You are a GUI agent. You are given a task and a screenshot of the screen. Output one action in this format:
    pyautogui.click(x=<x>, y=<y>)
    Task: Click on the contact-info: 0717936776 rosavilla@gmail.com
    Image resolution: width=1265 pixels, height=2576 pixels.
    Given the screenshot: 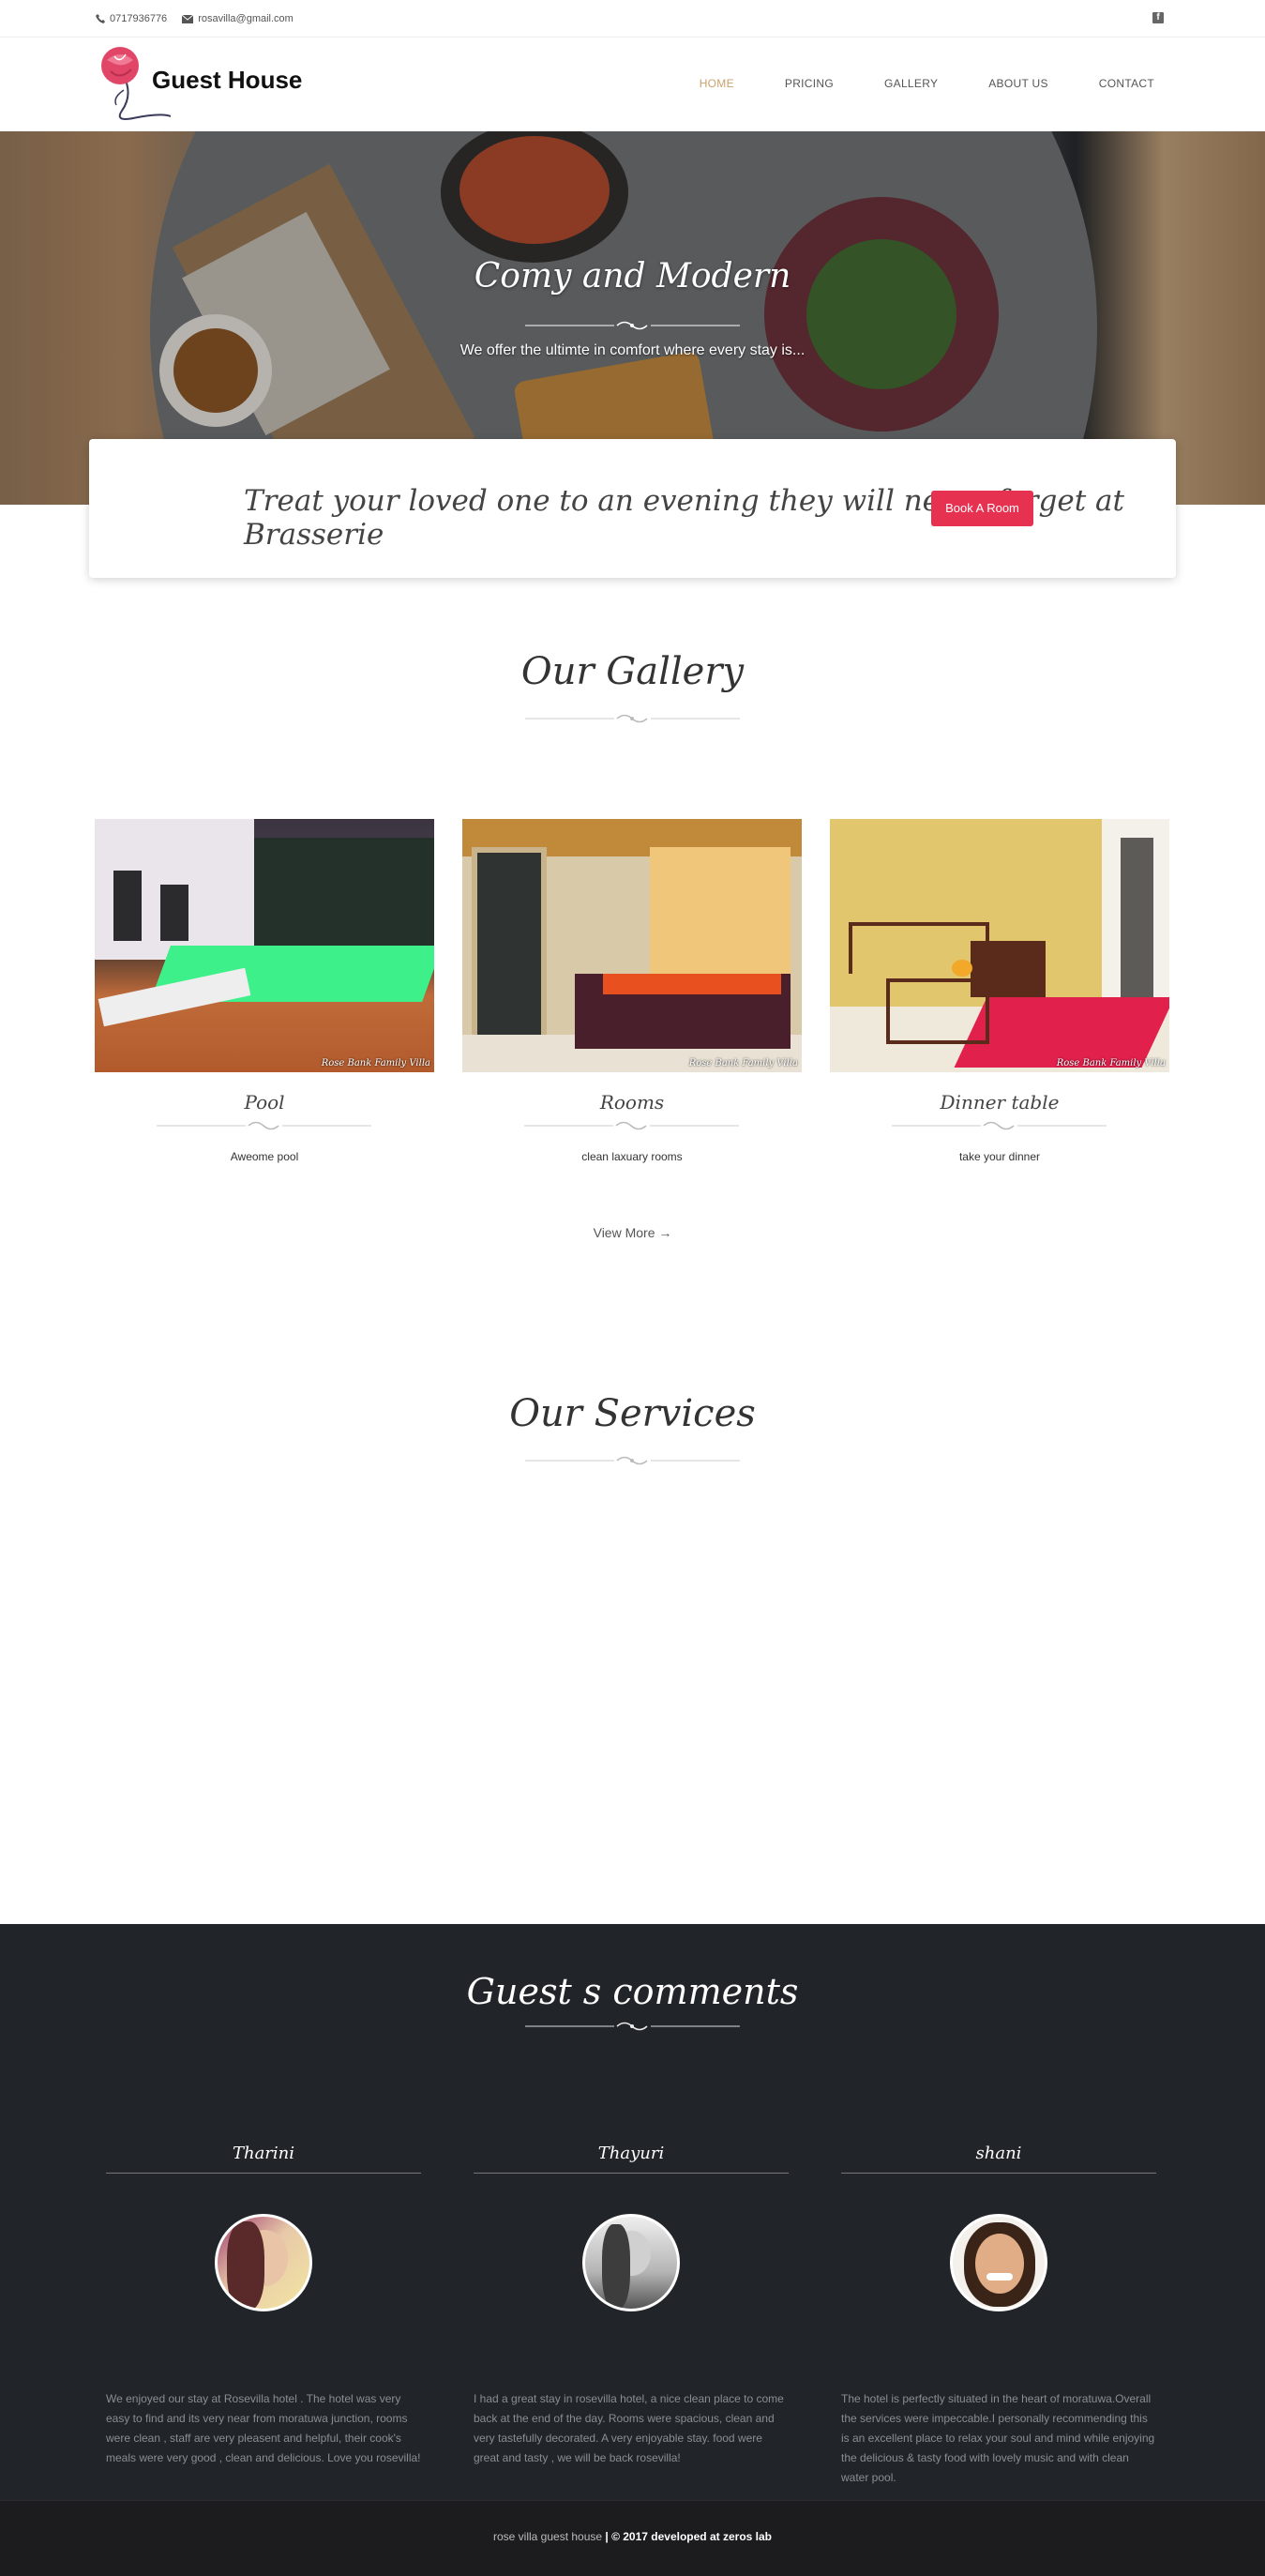 What is the action you would take?
    pyautogui.click(x=195, y=18)
    